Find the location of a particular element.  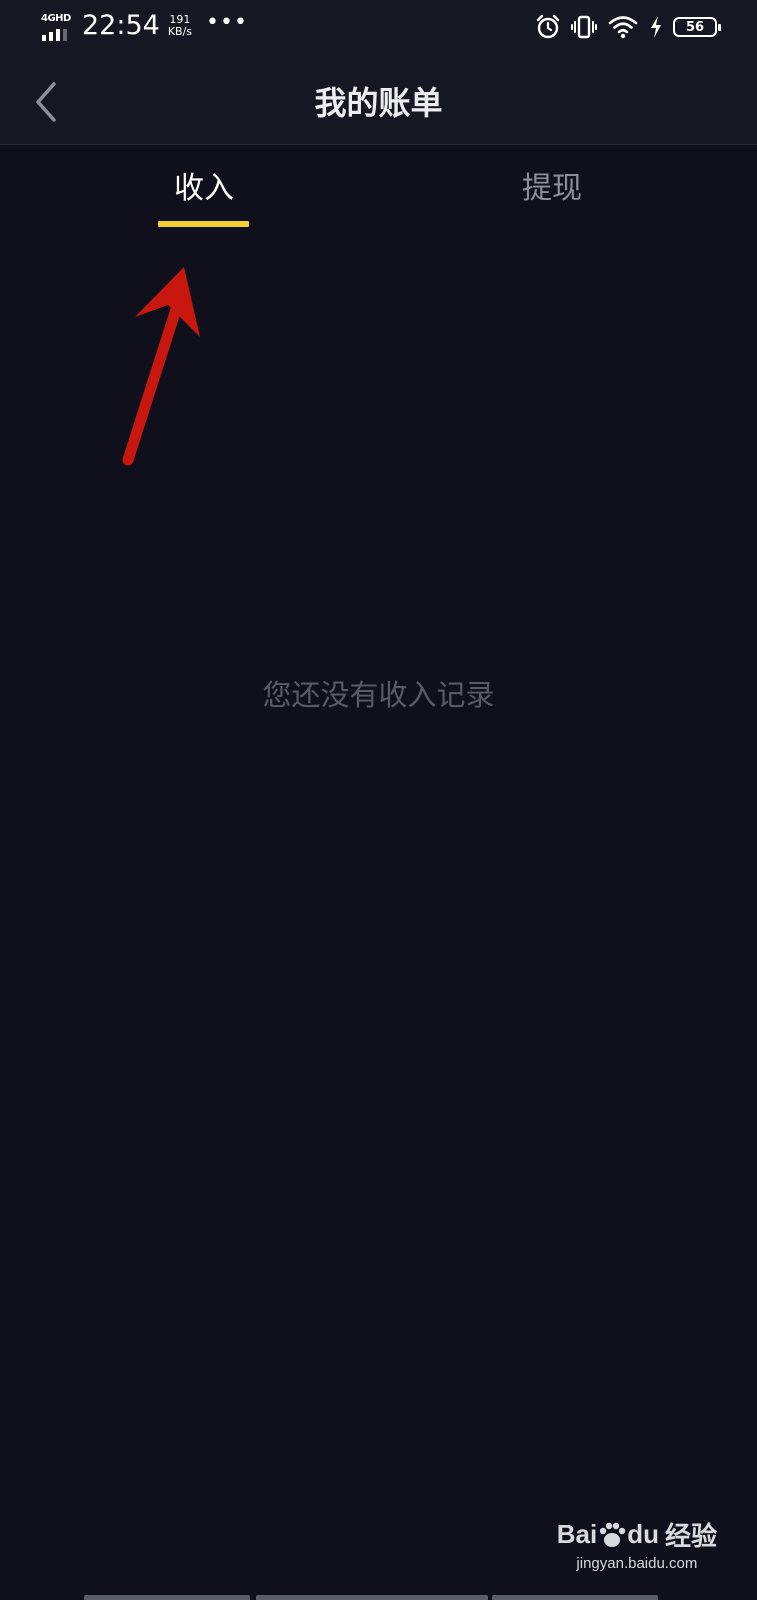

tab-bar: 收入 提现 is located at coordinates (378, 187).